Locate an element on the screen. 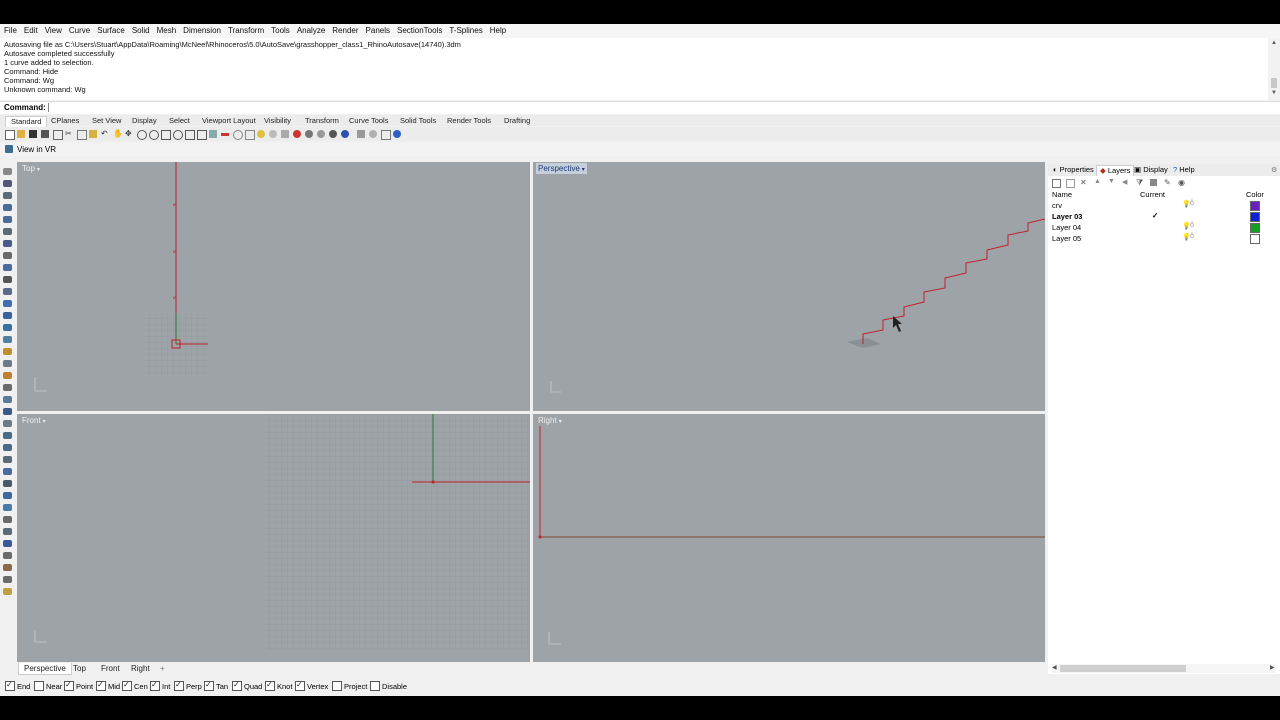  surface-tool-icon is located at coordinates (7, 303).